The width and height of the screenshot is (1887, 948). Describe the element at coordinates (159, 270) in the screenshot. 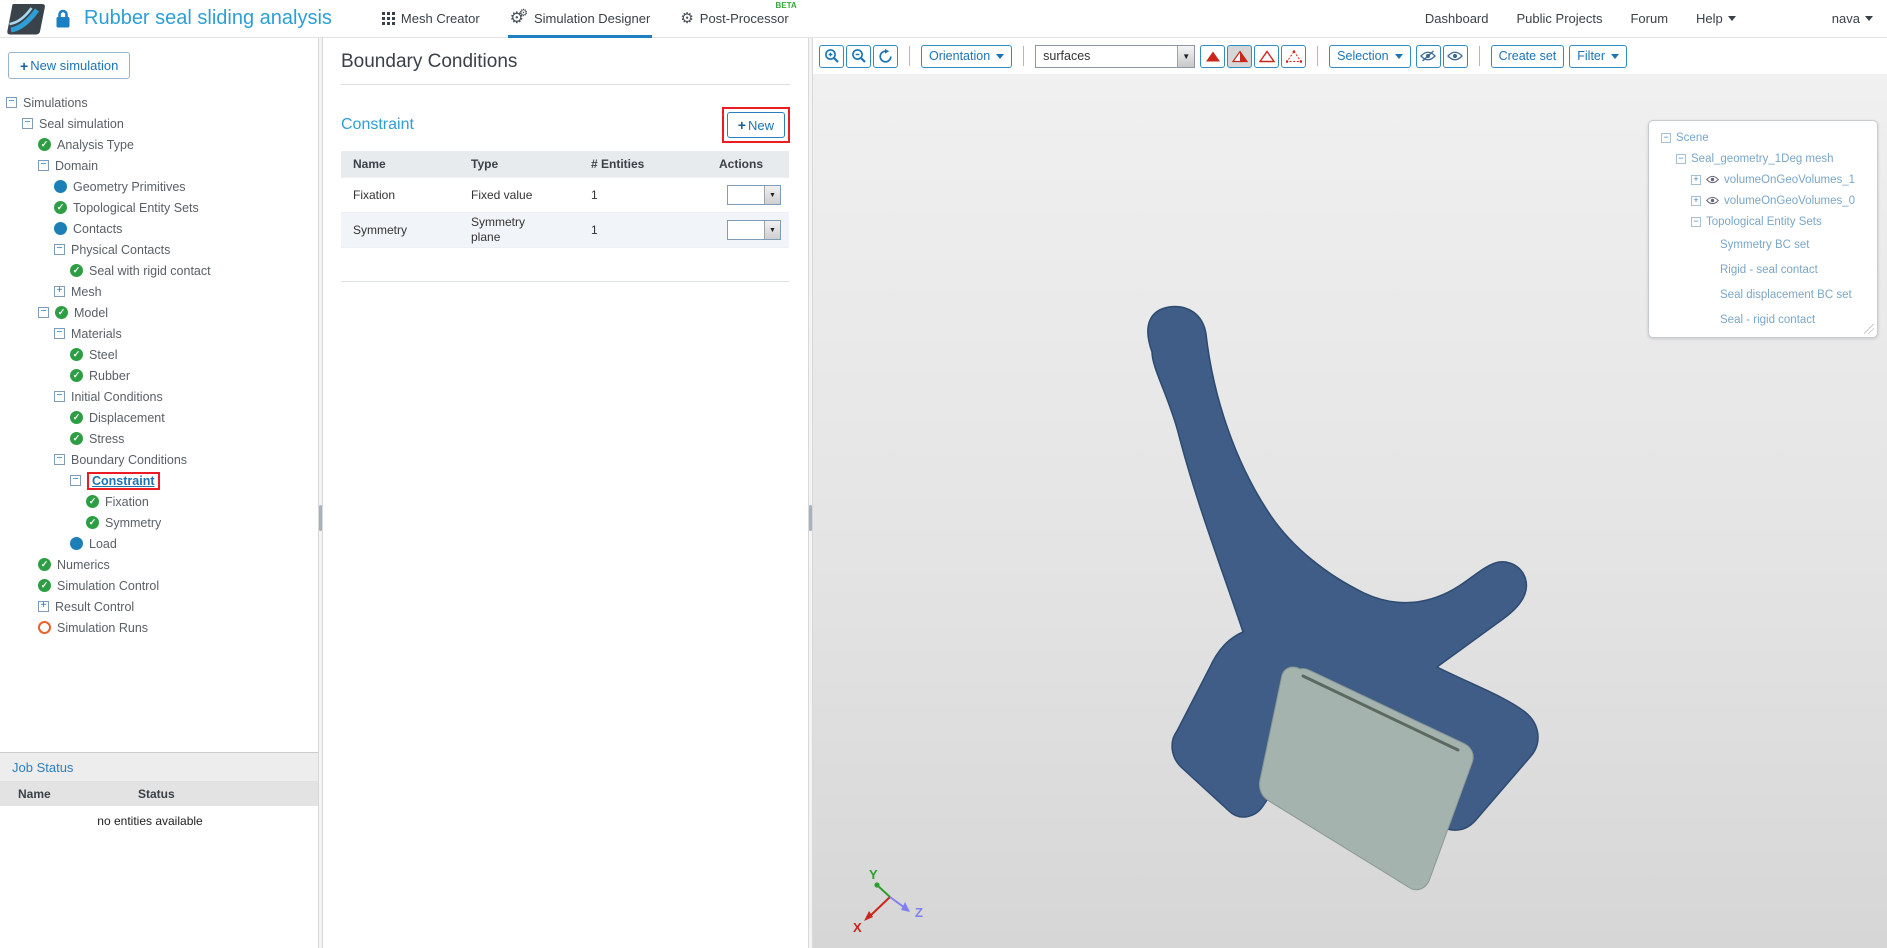

I see `tree-item-seal-with-rigid-contact: ✓ Seal with rigid contact` at that location.